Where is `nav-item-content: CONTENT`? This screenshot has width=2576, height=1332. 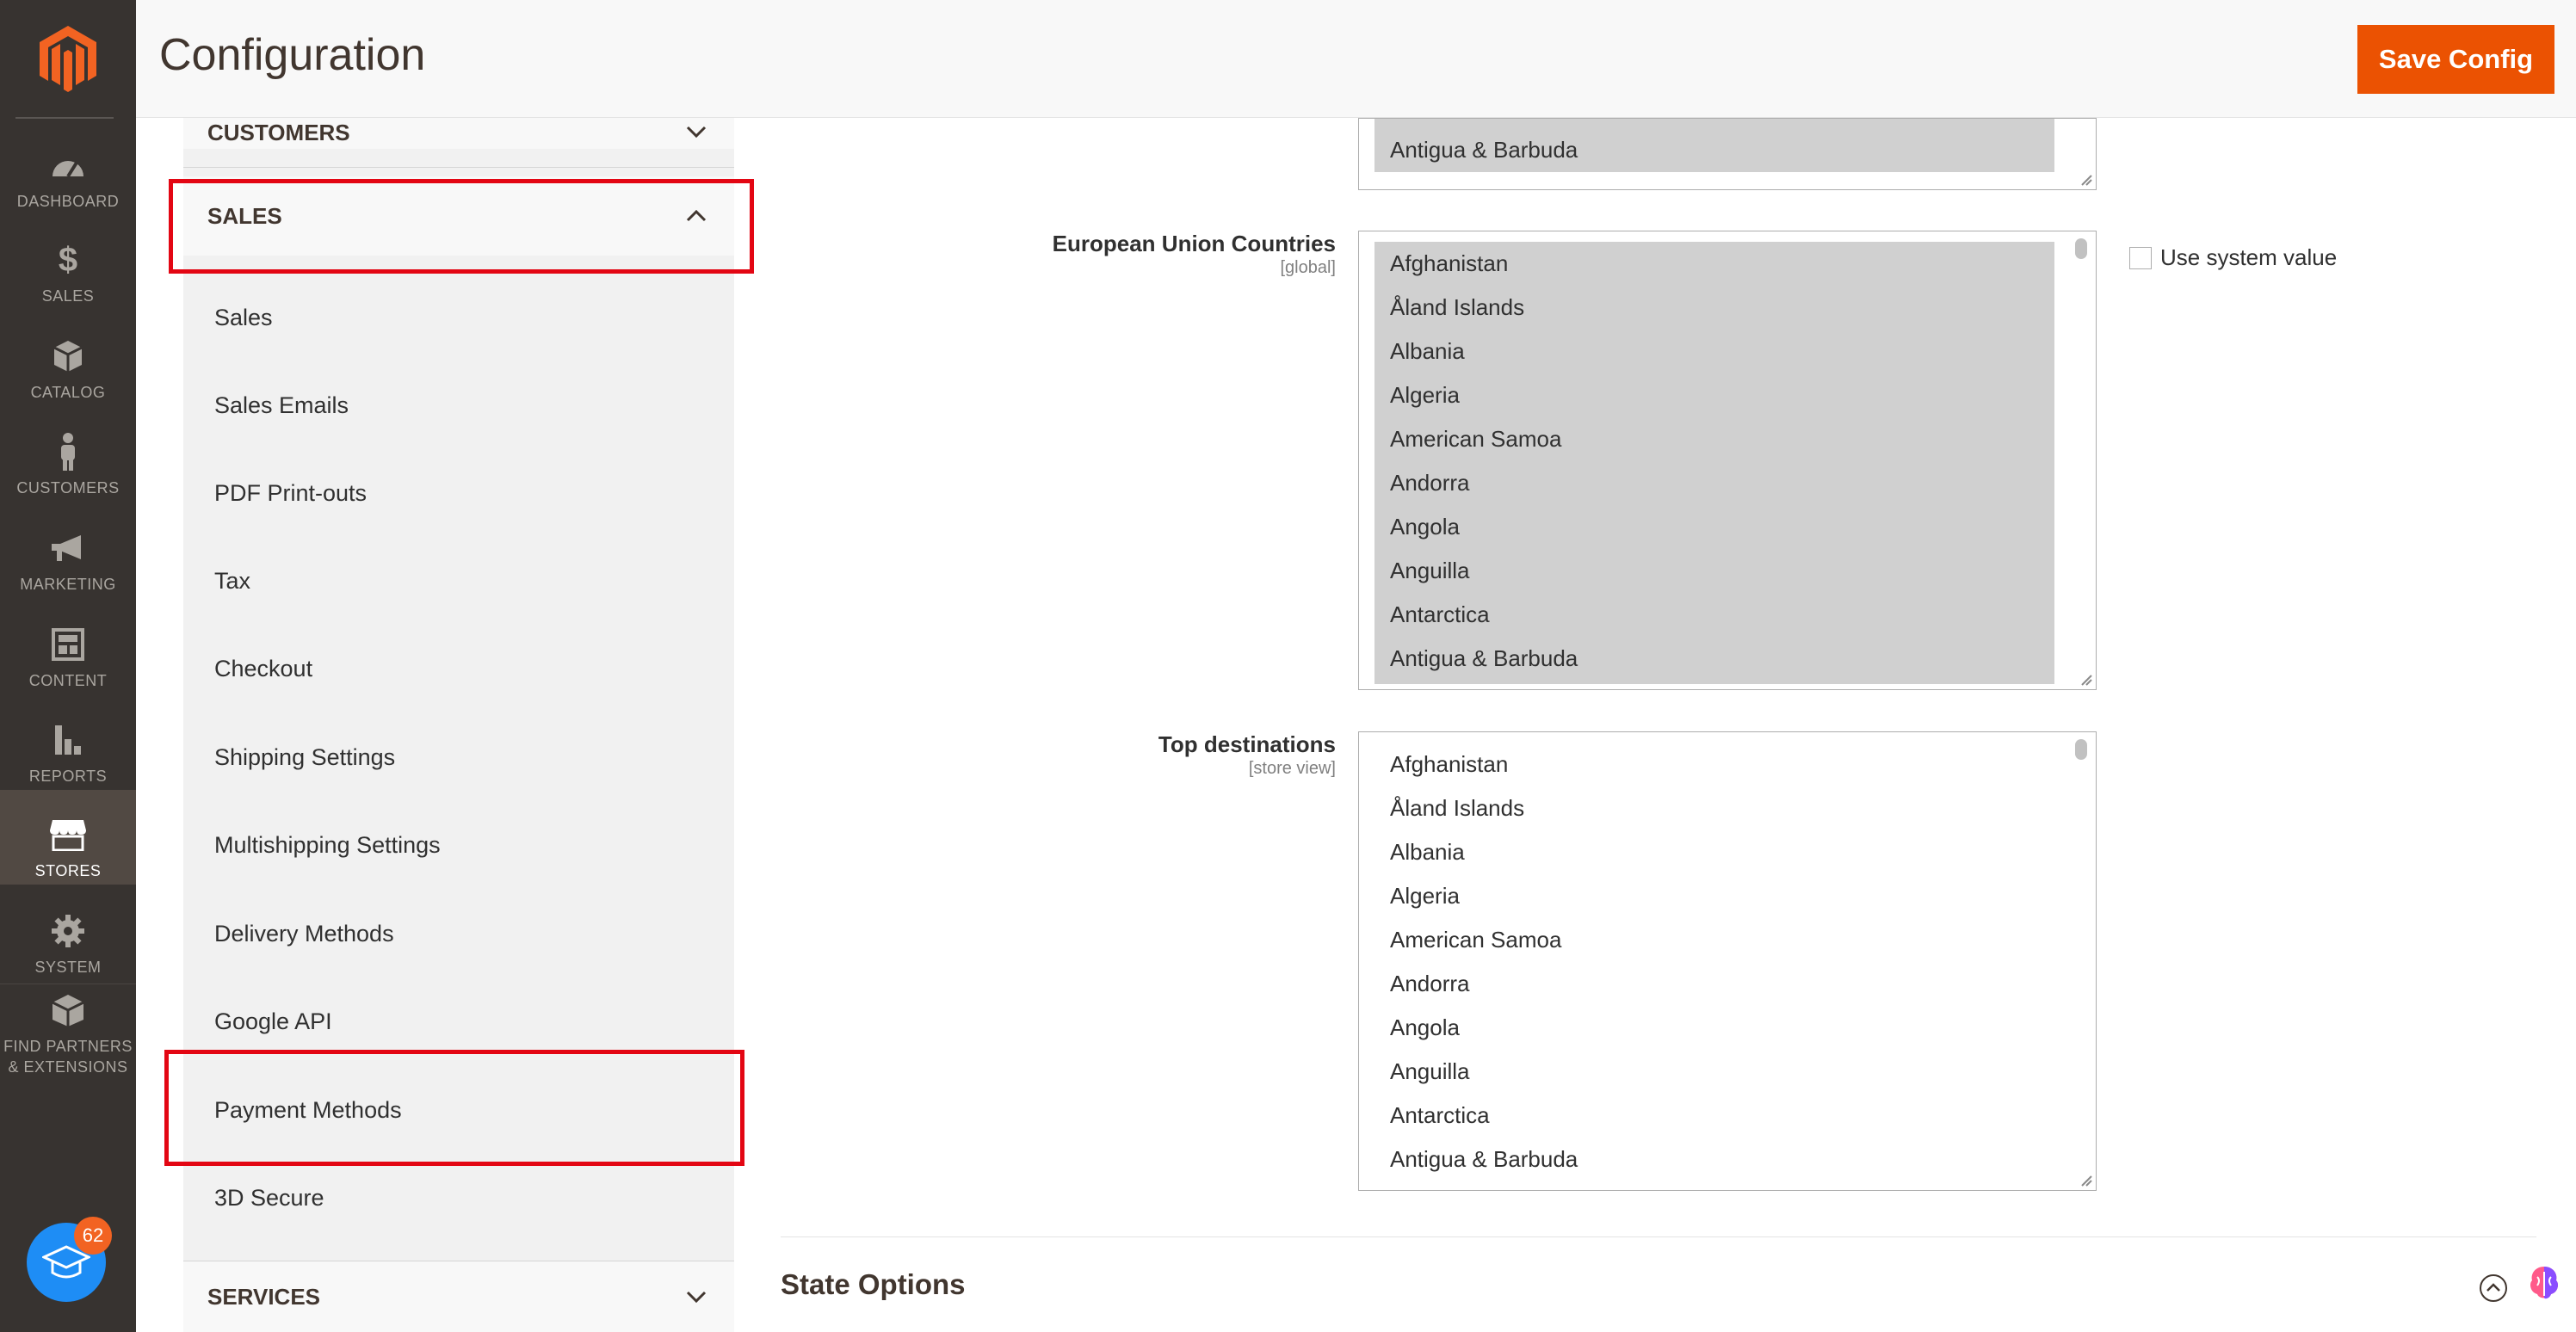
nav-item-content: CONTENT is located at coordinates (68, 647).